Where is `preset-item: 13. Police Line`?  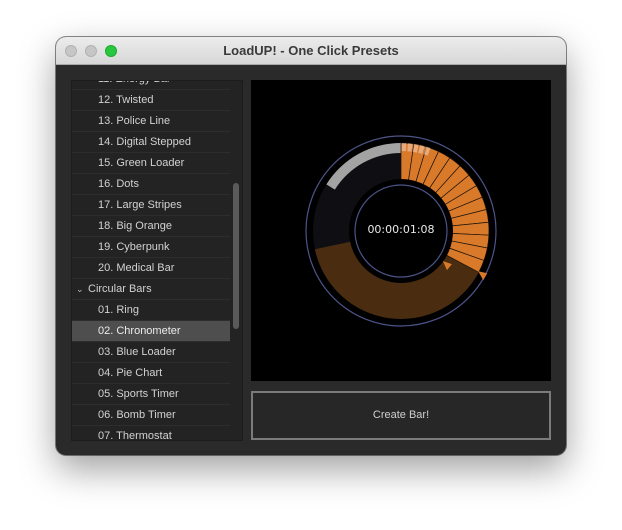 preset-item: 13. Police Line is located at coordinates (151, 121).